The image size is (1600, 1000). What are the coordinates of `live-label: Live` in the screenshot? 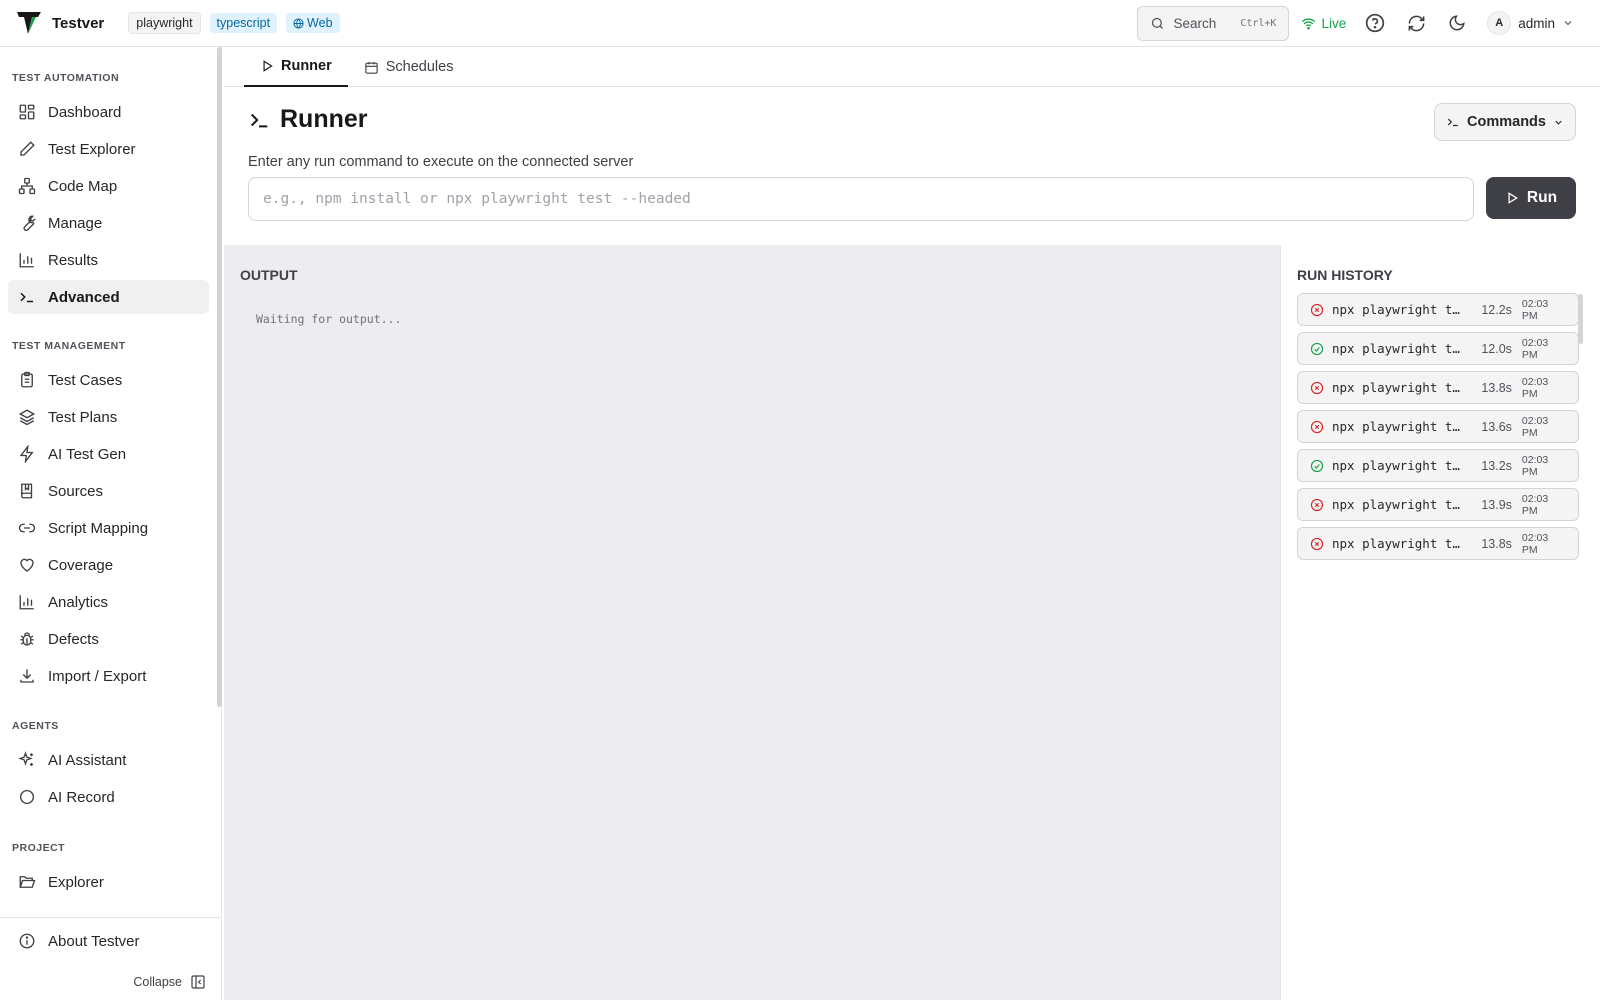 It's located at (1334, 23).